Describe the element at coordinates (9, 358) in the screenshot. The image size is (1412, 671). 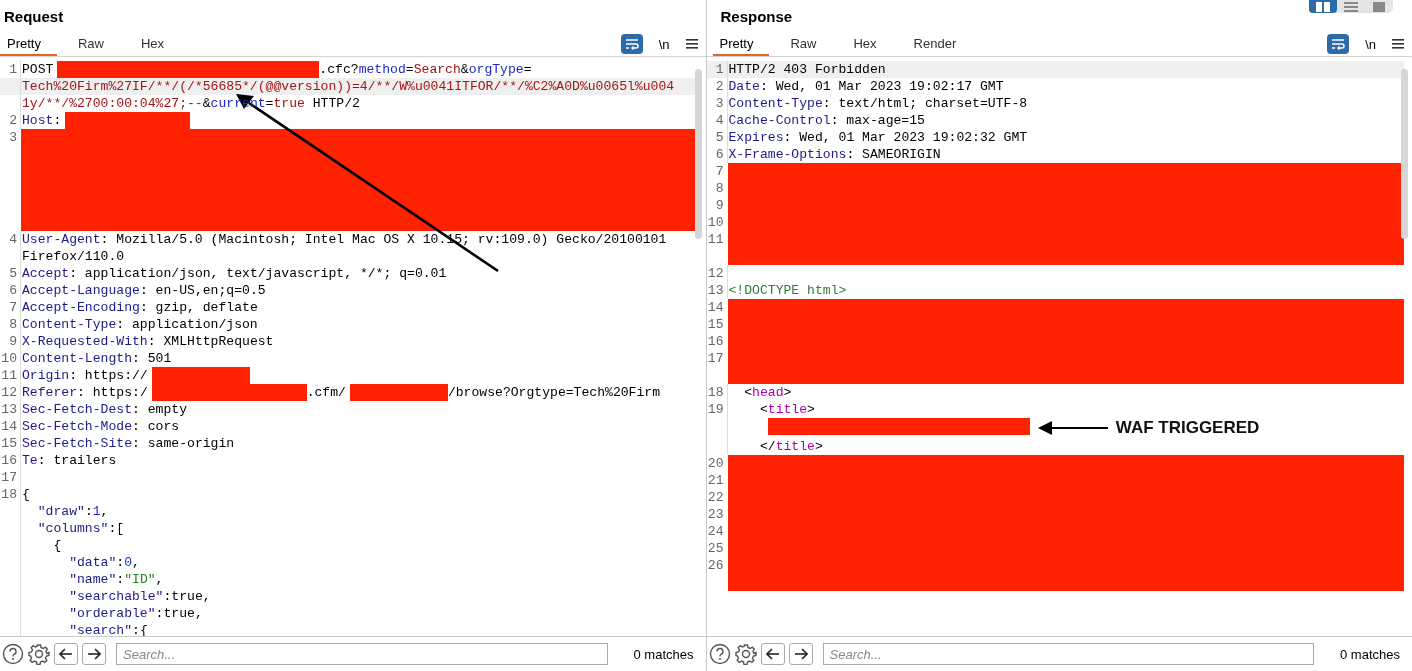
I see `line-number: 10` at that location.